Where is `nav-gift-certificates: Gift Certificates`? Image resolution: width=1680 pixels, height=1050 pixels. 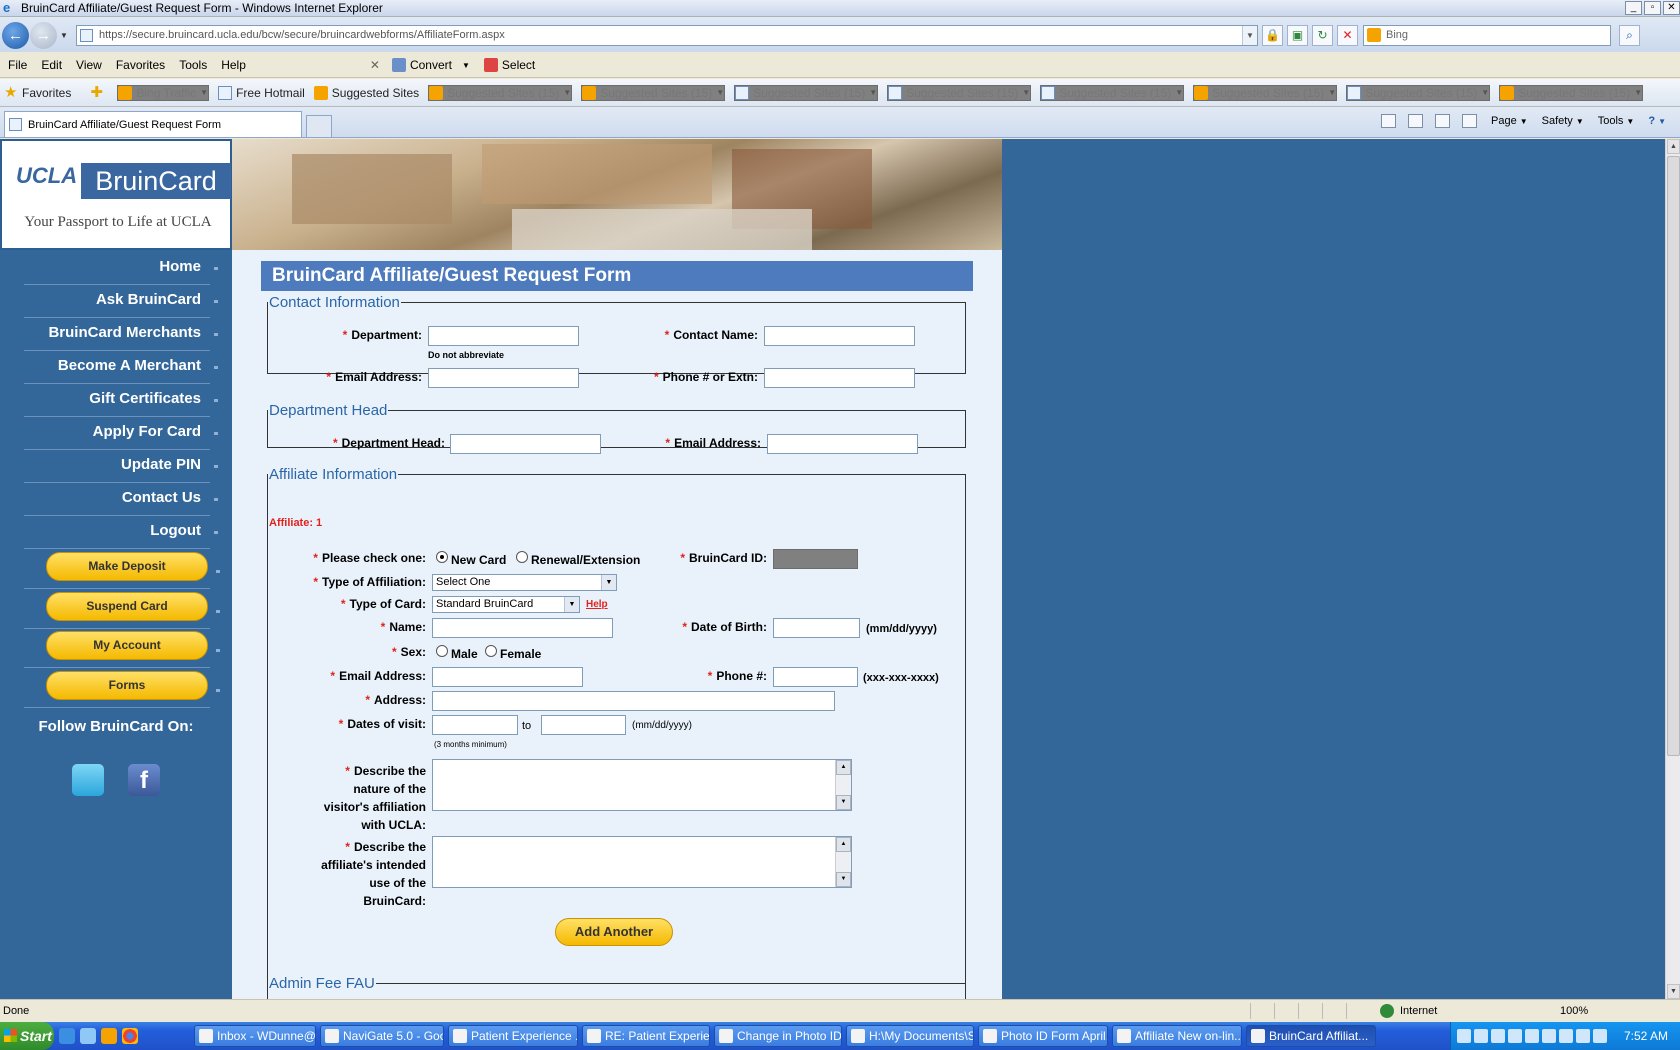 nav-gift-certificates: Gift Certificates is located at coordinates (116, 400).